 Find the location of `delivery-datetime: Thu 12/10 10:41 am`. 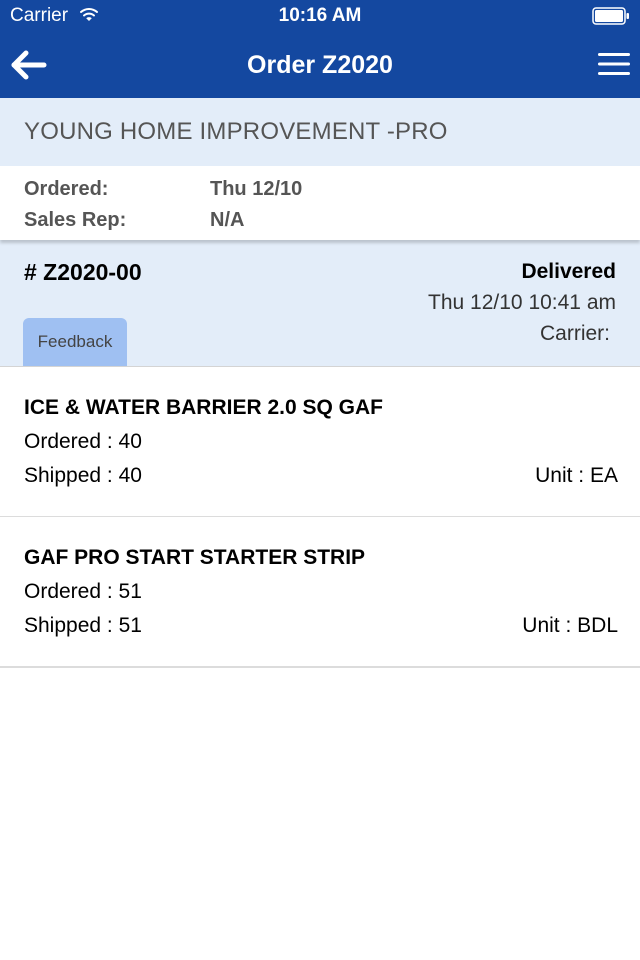

delivery-datetime: Thu 12/10 10:41 am is located at coordinates (522, 302).